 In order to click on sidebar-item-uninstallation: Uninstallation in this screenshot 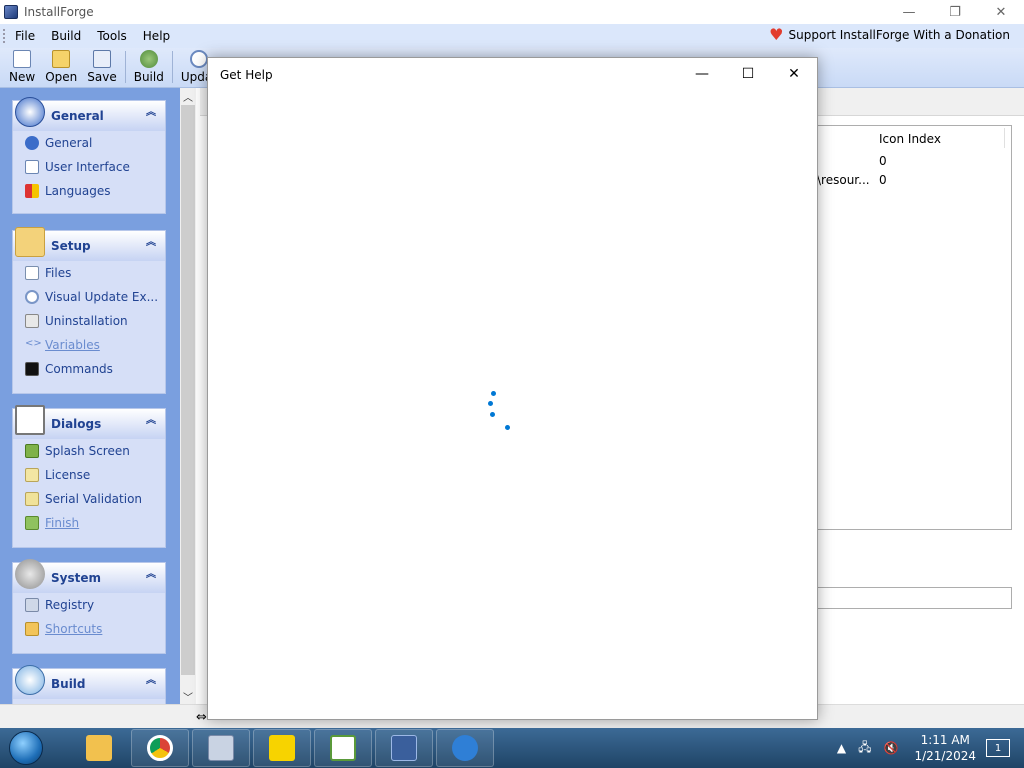, I will do `click(89, 321)`.